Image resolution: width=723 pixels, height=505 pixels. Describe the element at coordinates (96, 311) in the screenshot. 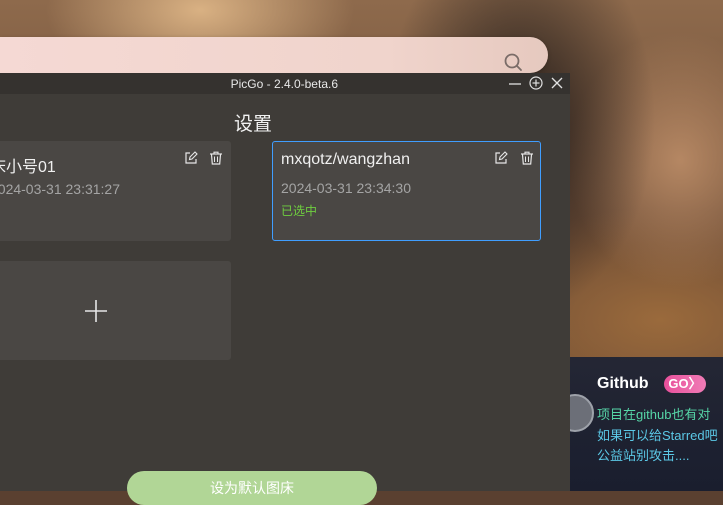

I see `plus-icon` at that location.